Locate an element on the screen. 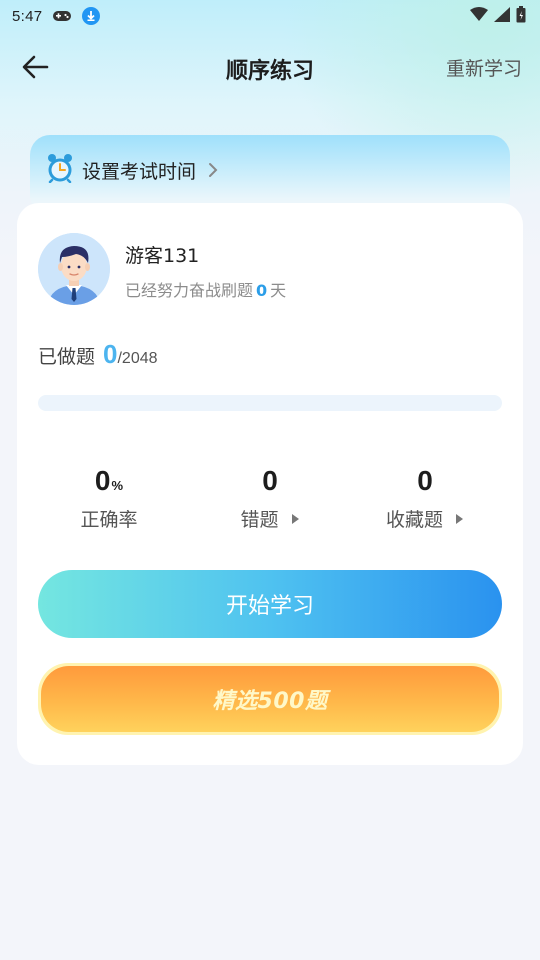 This screenshot has height=960, width=540. set-exam-time-label: 设置考试时间 is located at coordinates (139, 171).